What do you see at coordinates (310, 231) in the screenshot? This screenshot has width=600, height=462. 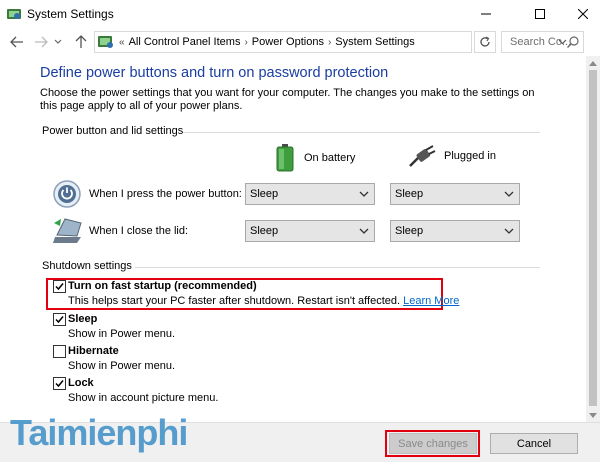 I see `close-lid-on-battery-select: Sleep` at bounding box center [310, 231].